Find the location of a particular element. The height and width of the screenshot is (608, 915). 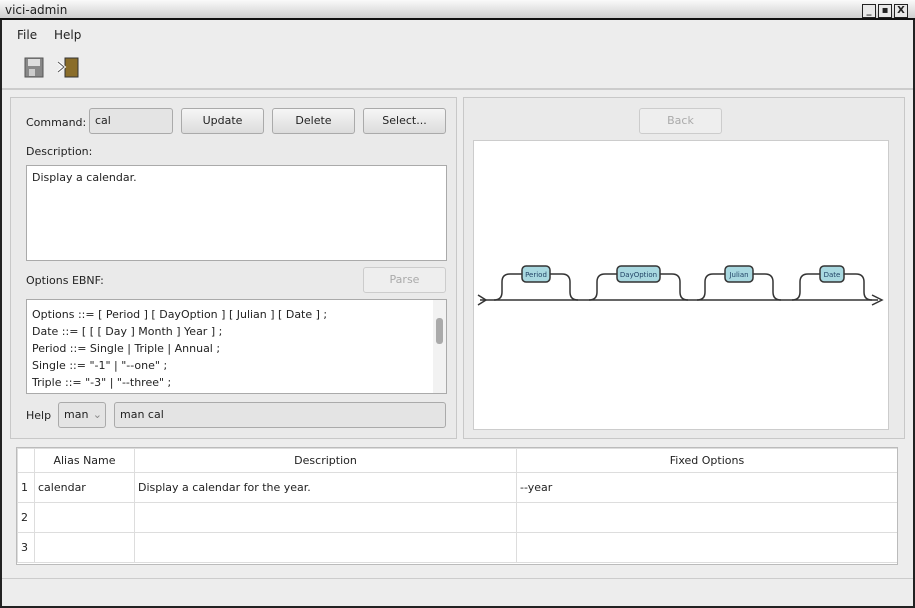

fixed-options-cell: --year is located at coordinates (706, 487).